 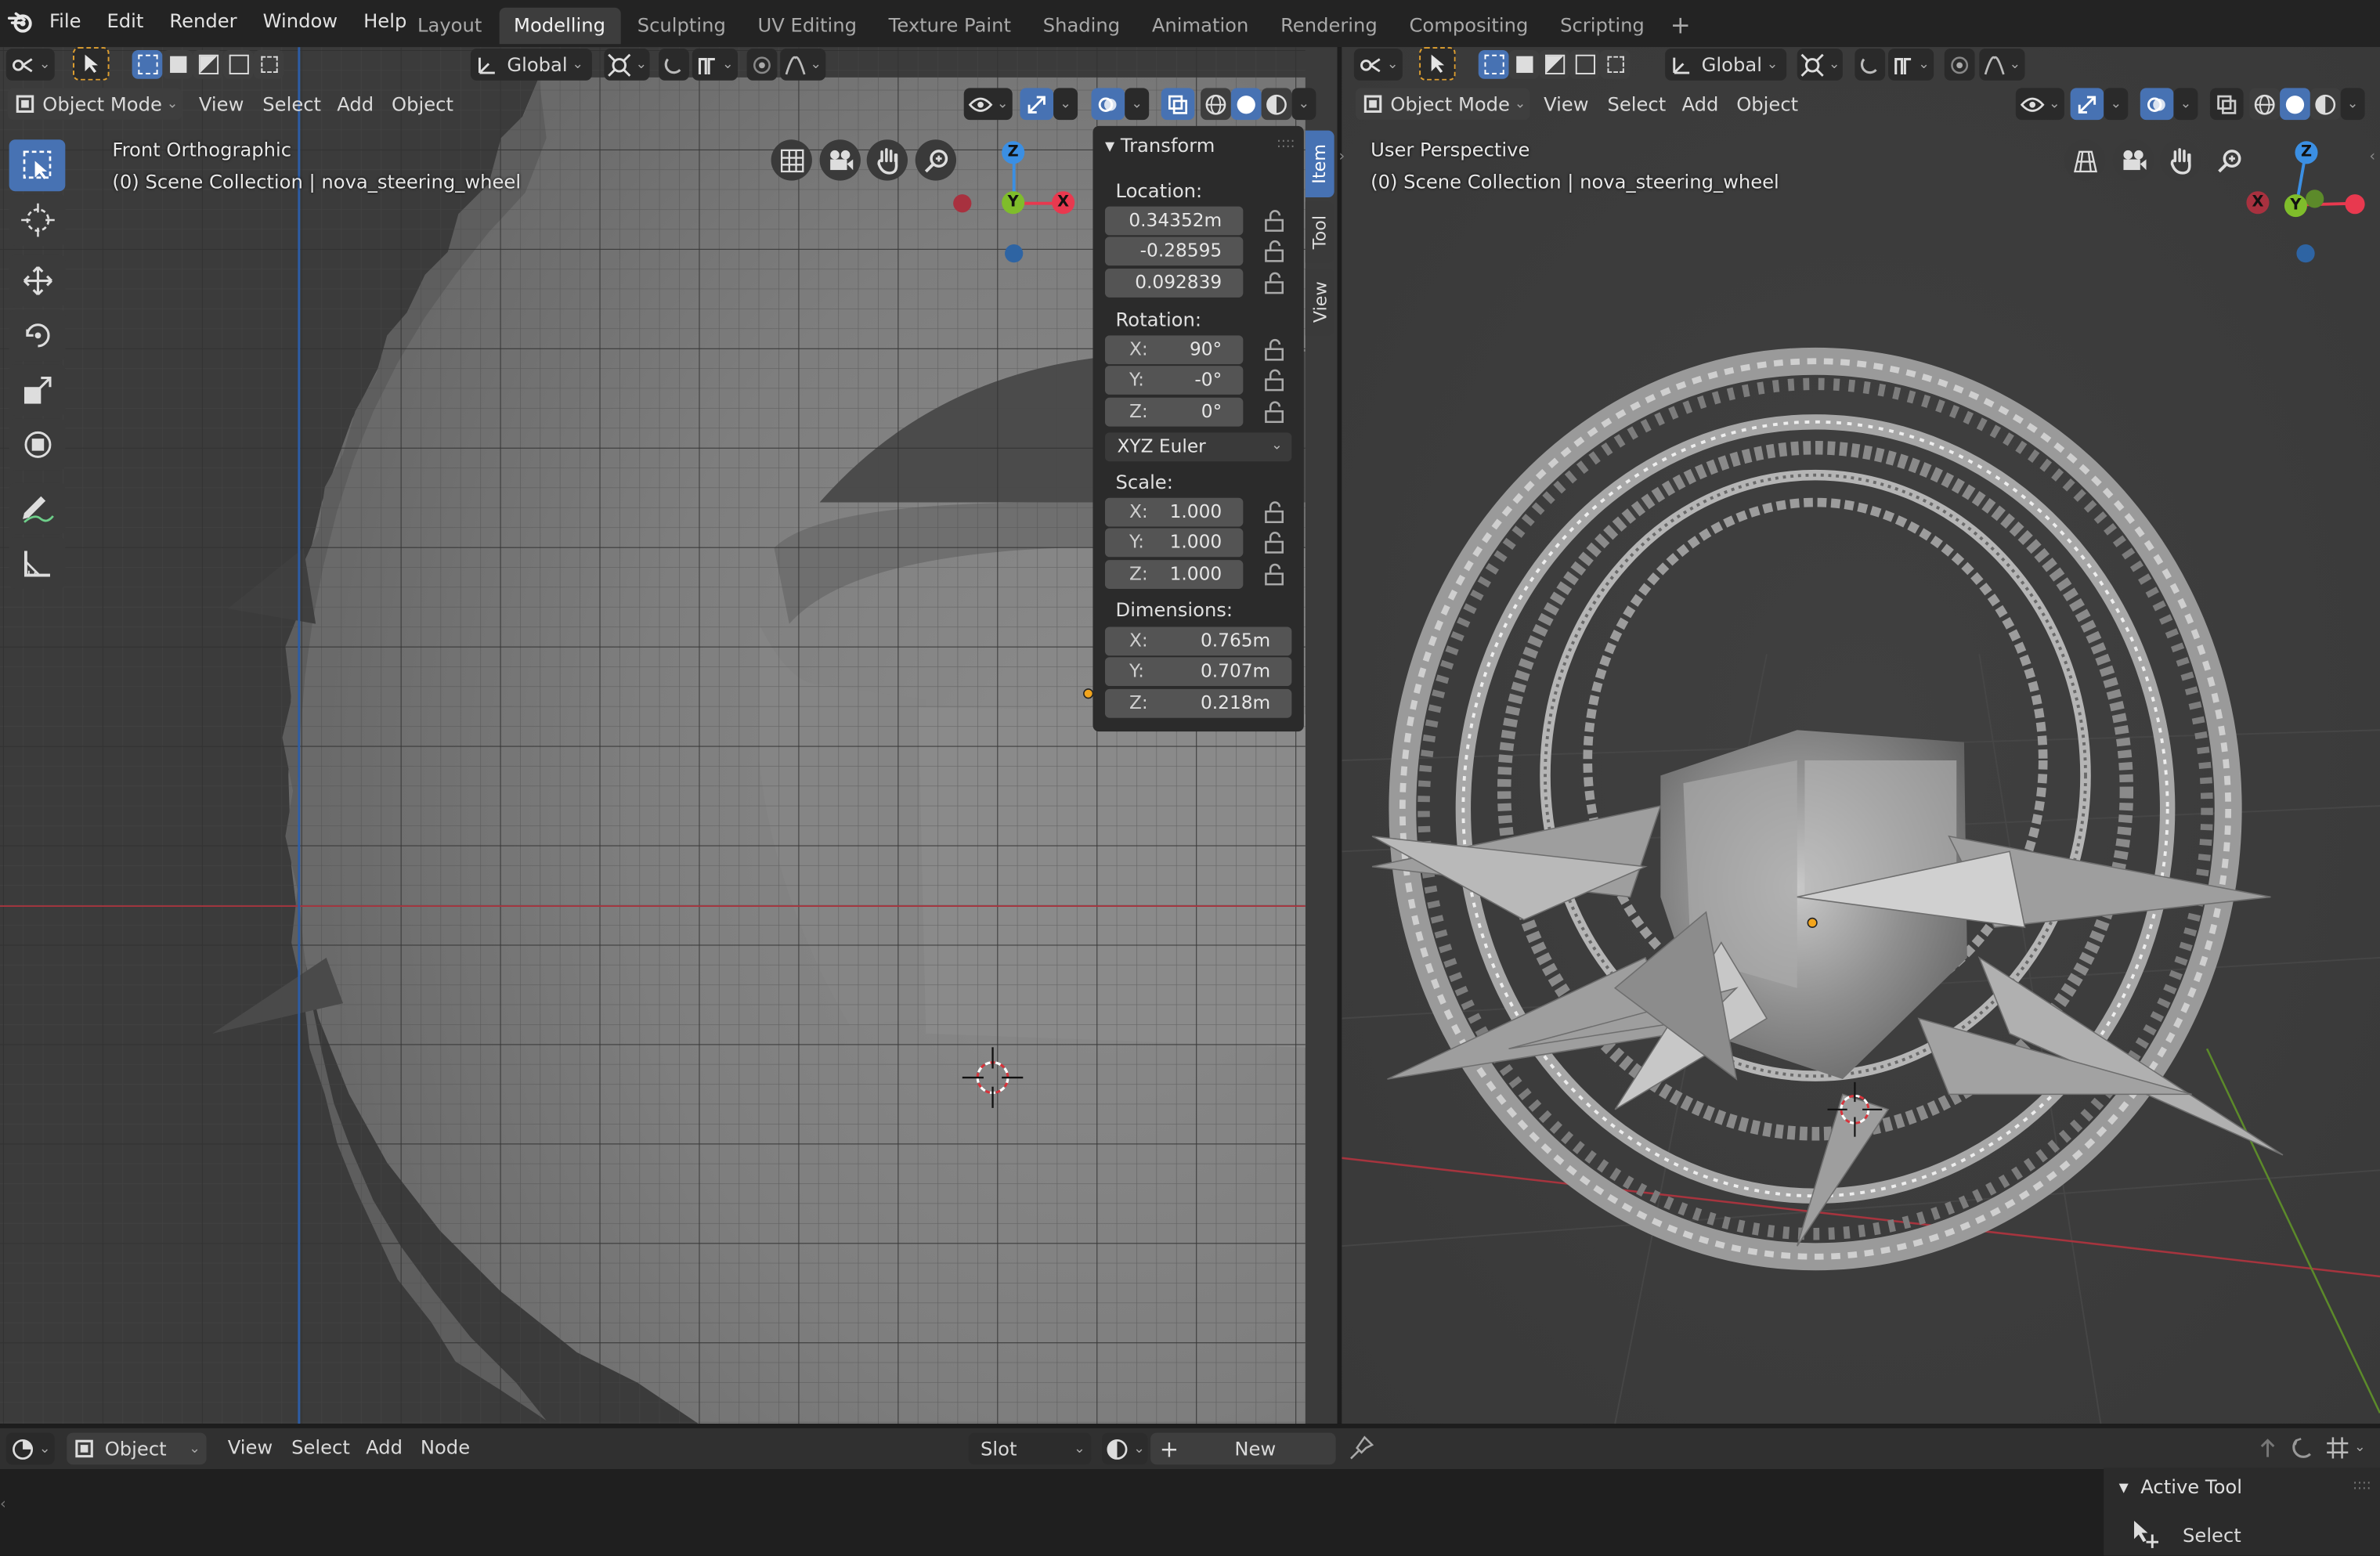 I want to click on location-y-field: -0.28595, so click(x=1174, y=251).